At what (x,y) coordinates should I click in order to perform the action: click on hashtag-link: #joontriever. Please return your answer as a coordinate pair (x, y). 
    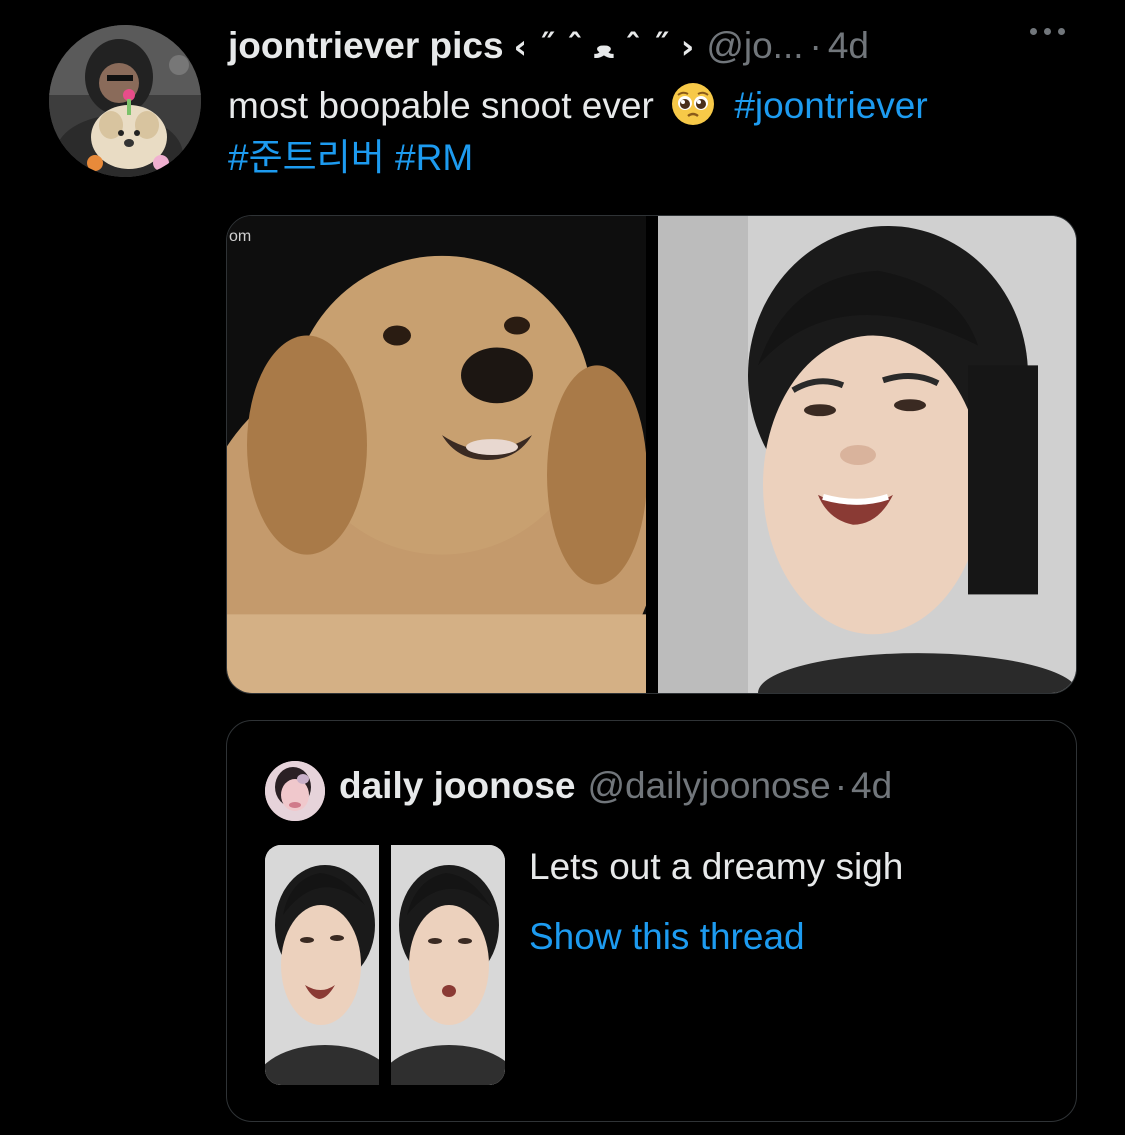
    Looking at the image, I should click on (830, 105).